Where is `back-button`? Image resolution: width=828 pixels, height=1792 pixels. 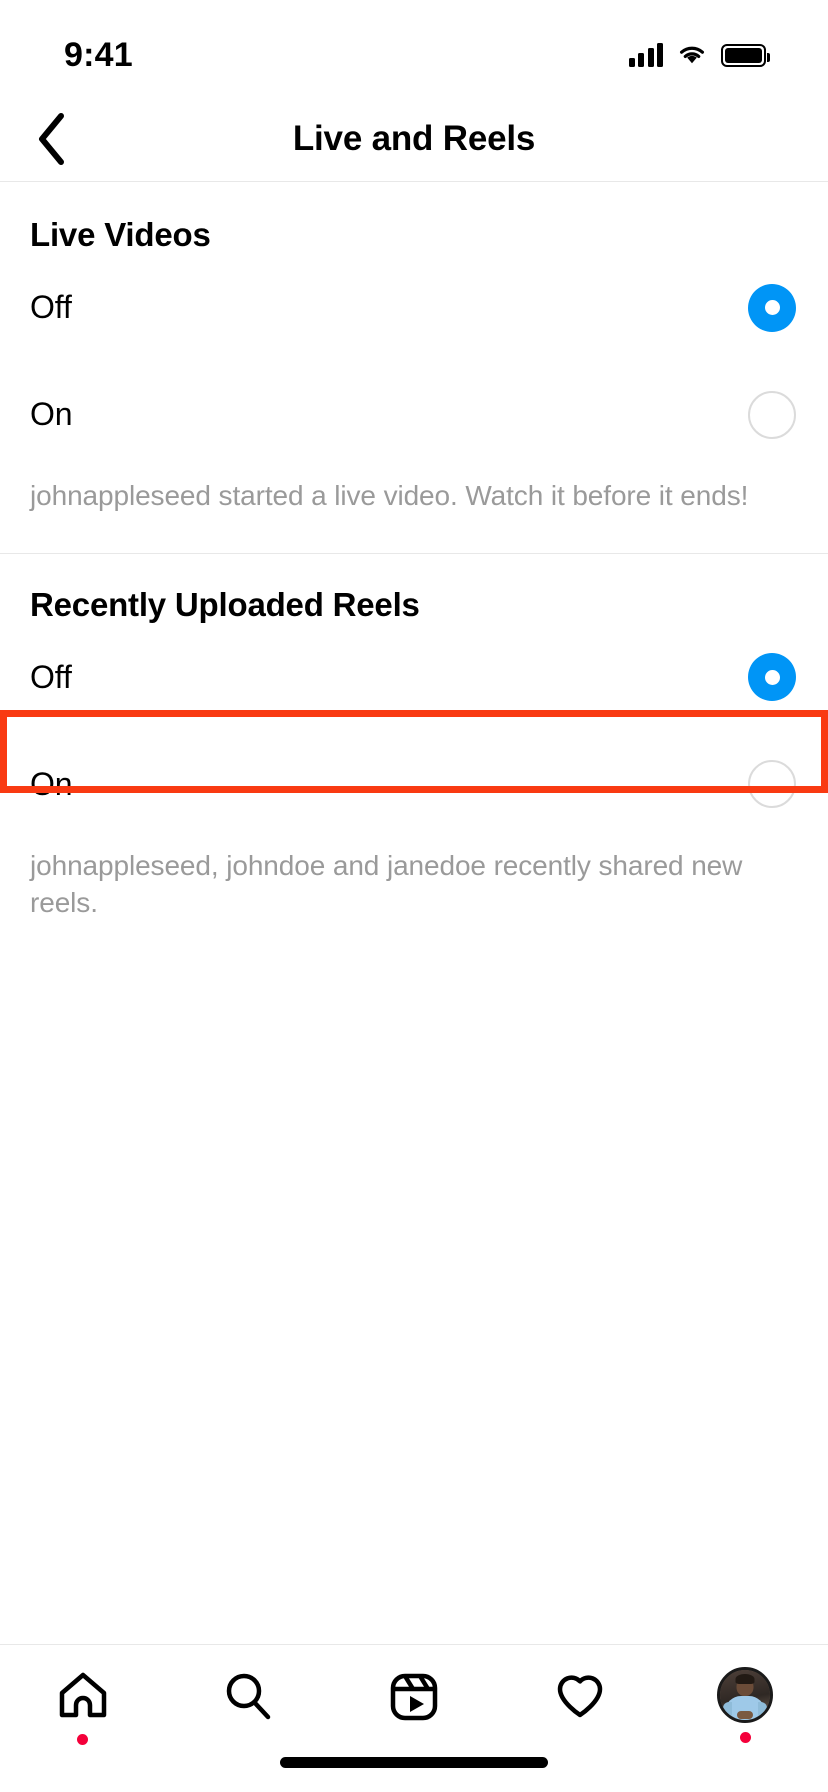
back-button is located at coordinates (52, 139).